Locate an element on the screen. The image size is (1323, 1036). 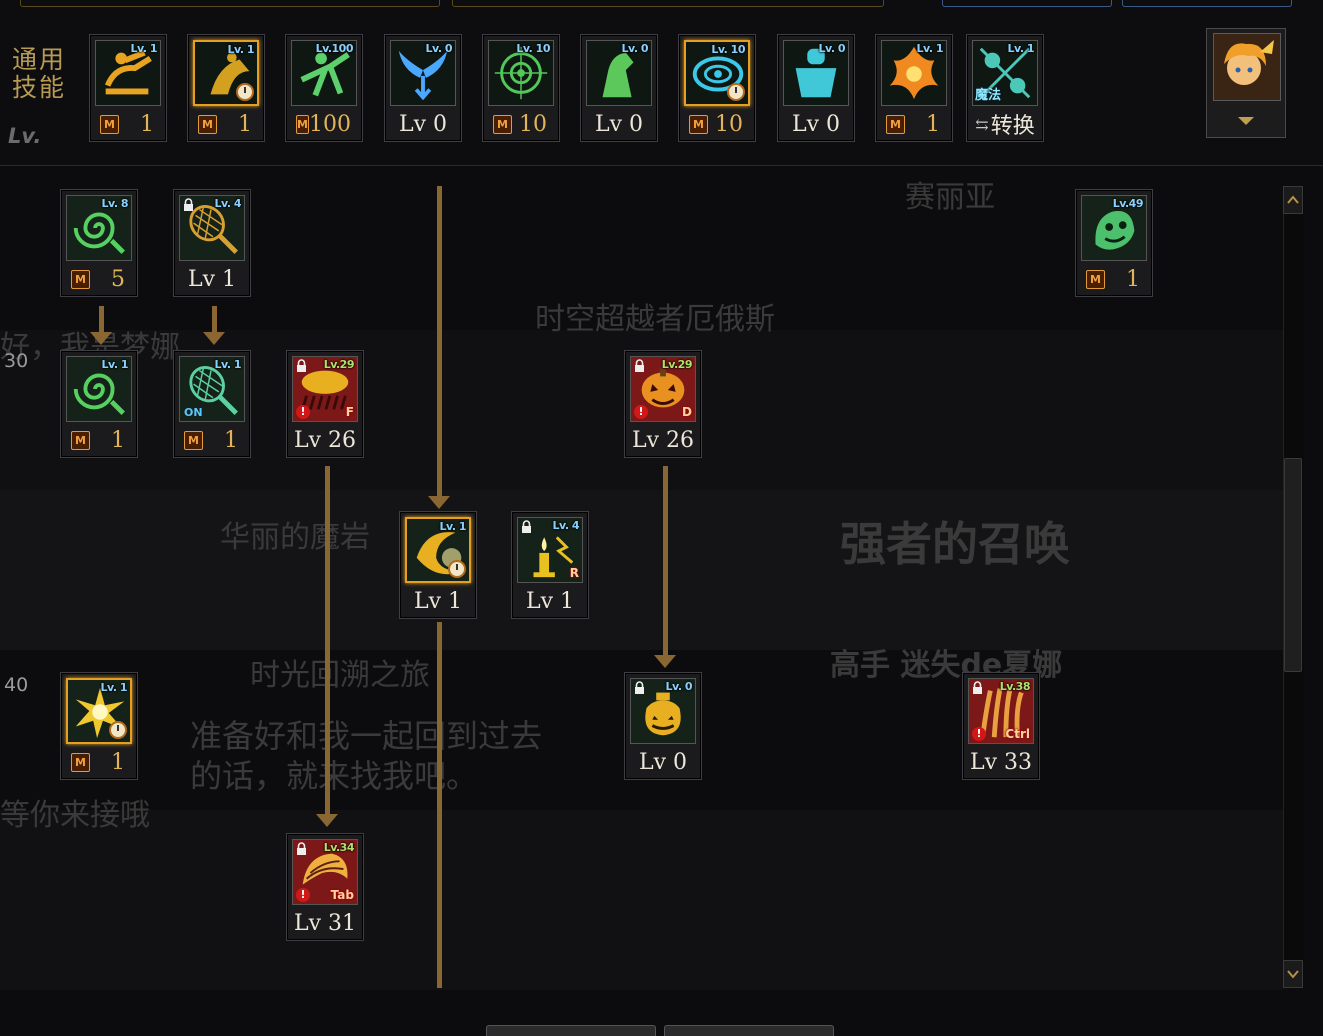
scroll-up-button is located at coordinates (1293, 200).